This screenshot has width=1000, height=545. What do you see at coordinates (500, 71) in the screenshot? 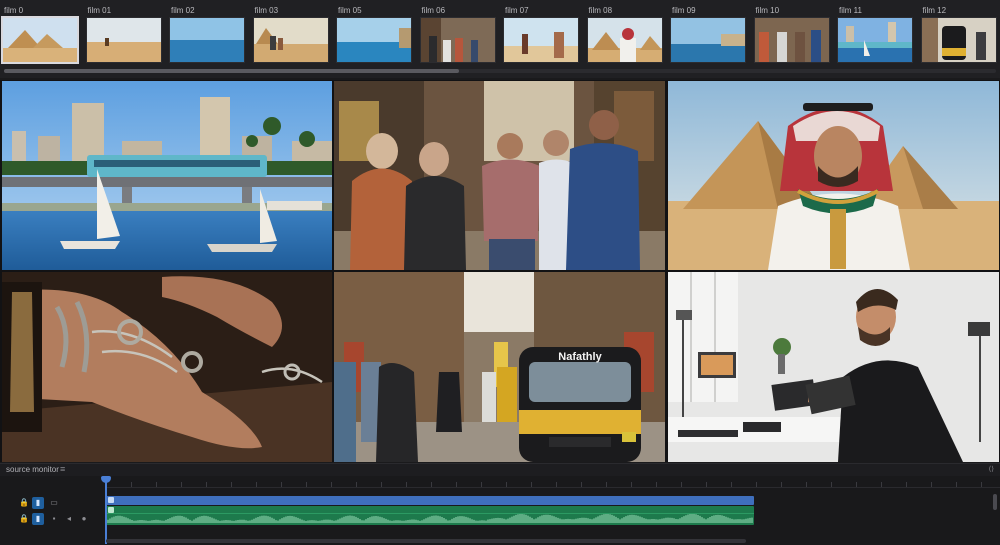
I see `filmstrip-scrollbar` at bounding box center [500, 71].